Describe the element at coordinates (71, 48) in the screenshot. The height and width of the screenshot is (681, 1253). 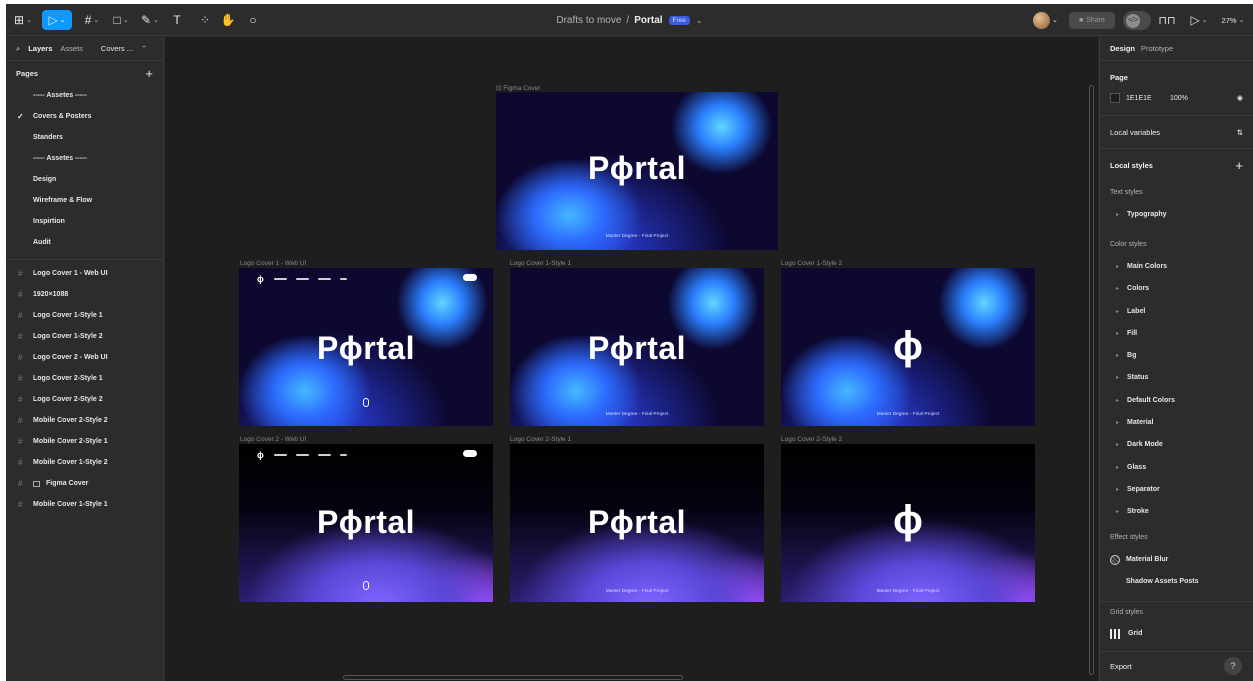
I see `tab-assets: Assets` at that location.